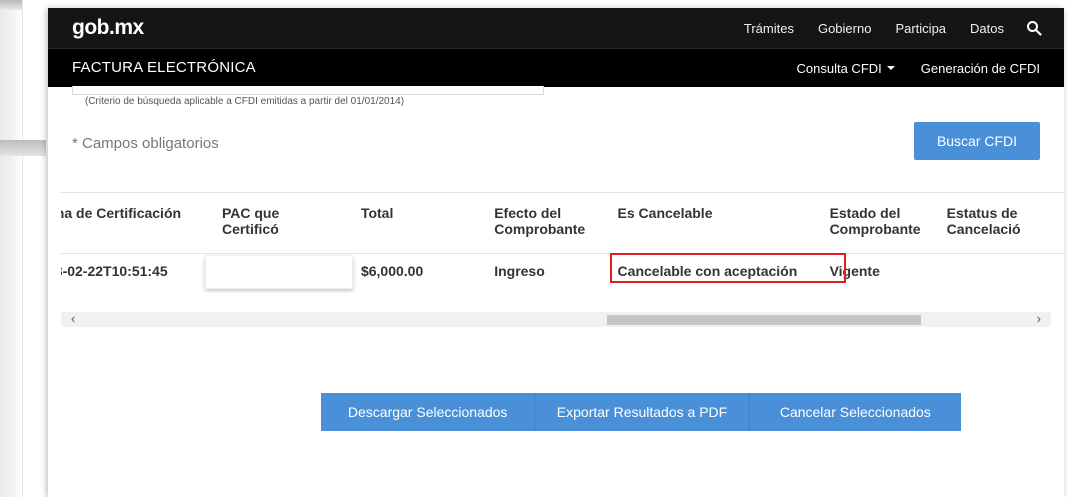 The width and height of the screenshot is (1076, 497). Describe the element at coordinates (920, 28) in the screenshot. I see `nav-participa: Participa` at that location.